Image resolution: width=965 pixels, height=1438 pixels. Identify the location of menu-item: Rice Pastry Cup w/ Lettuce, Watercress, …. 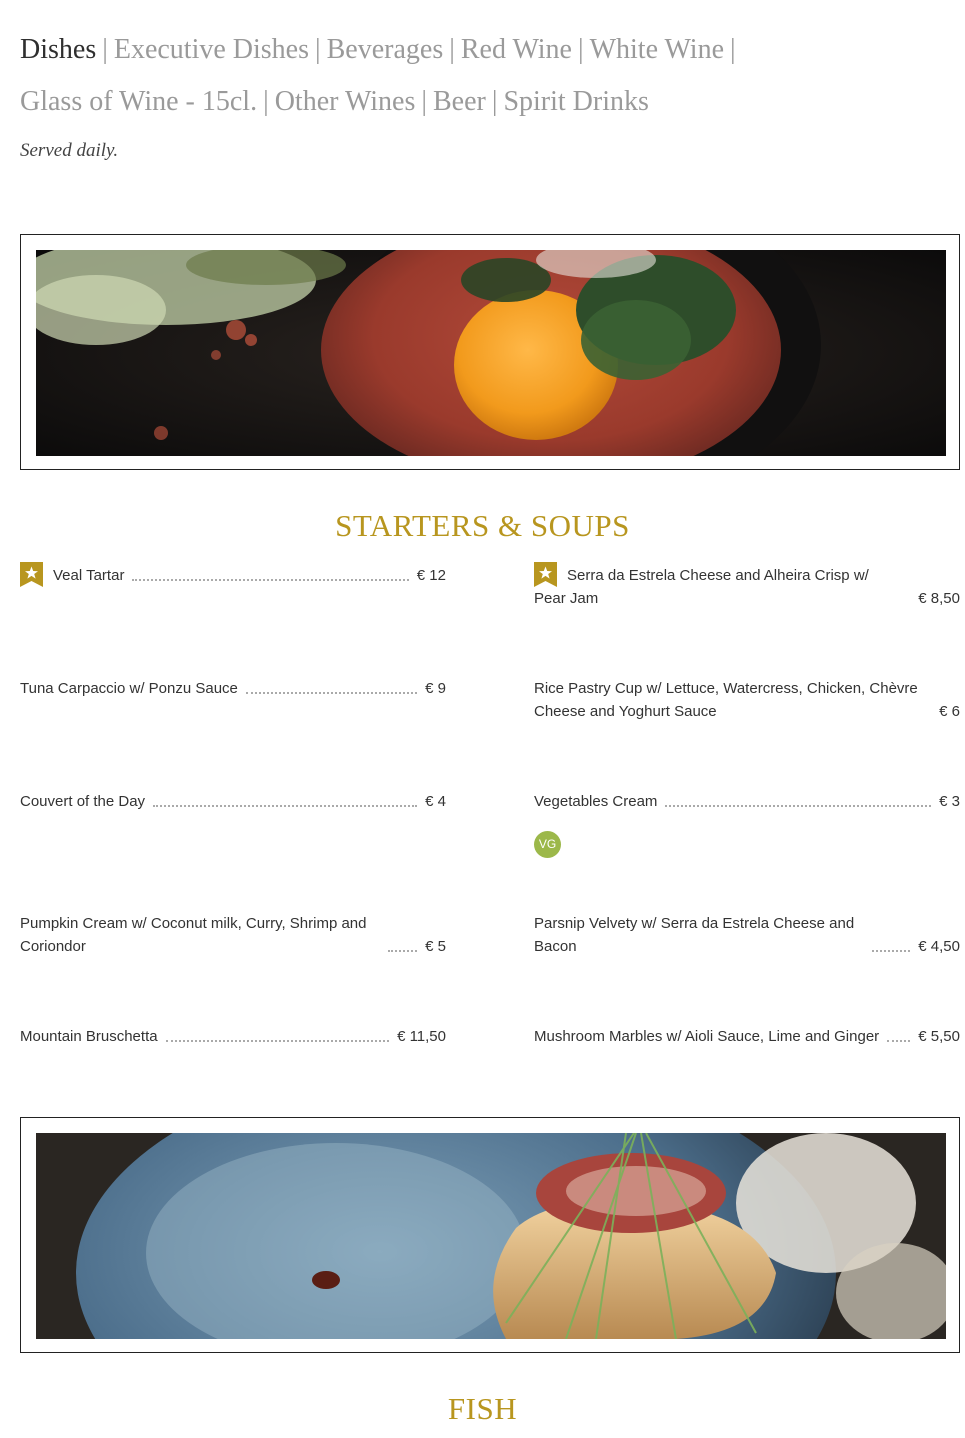
(747, 700).